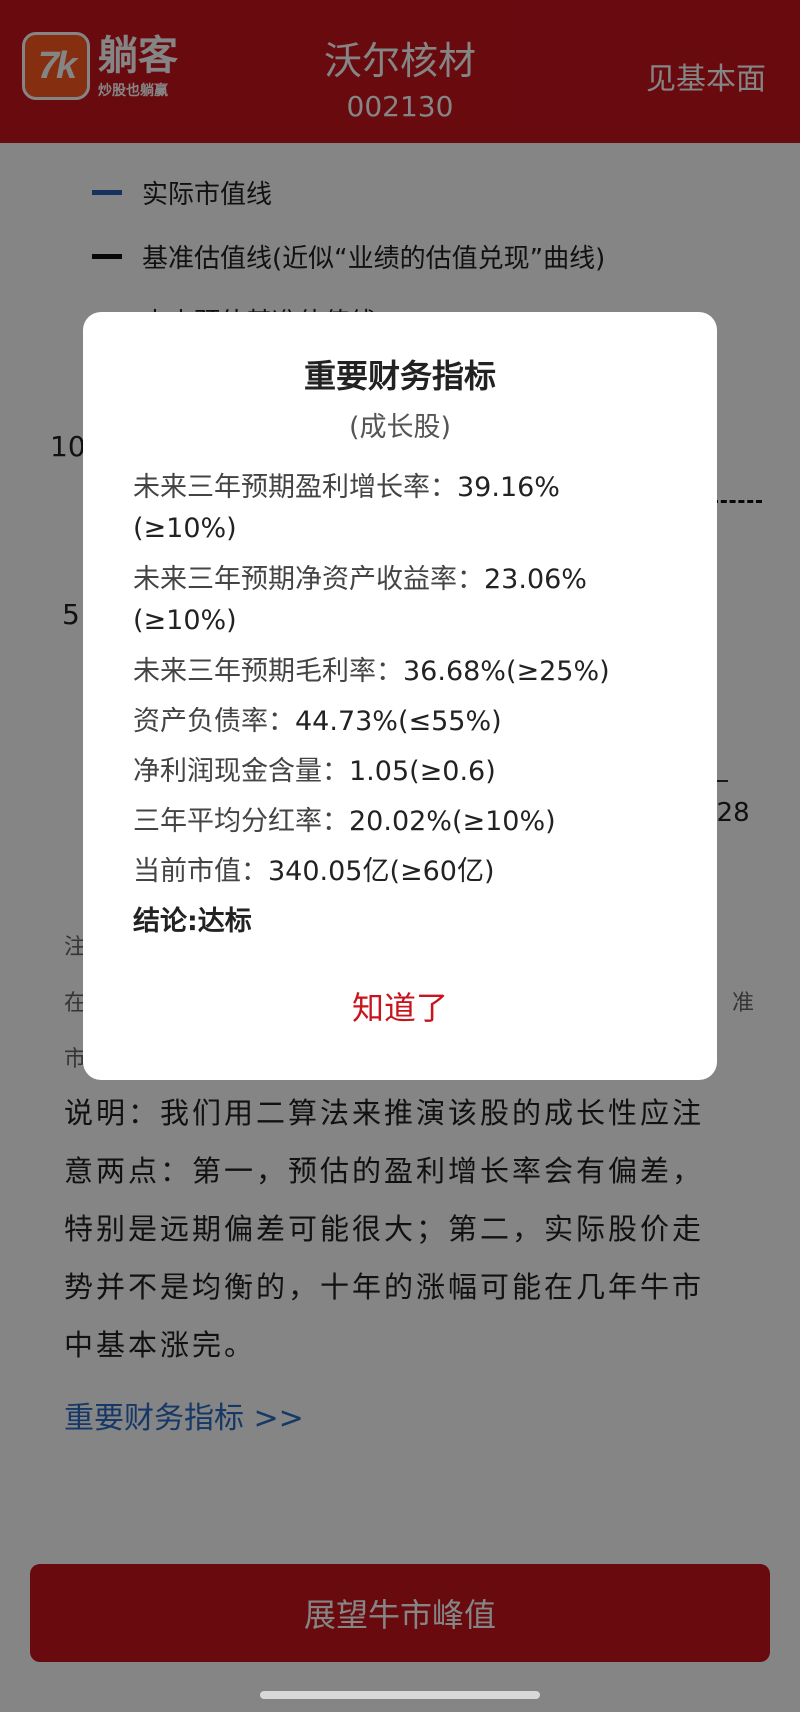 This screenshot has width=800, height=1712. Describe the element at coordinates (403, 508) in the screenshot. I see `metric-earnings-growth: 未来三年预期盈利增长率：39.16% (≥10%)` at that location.